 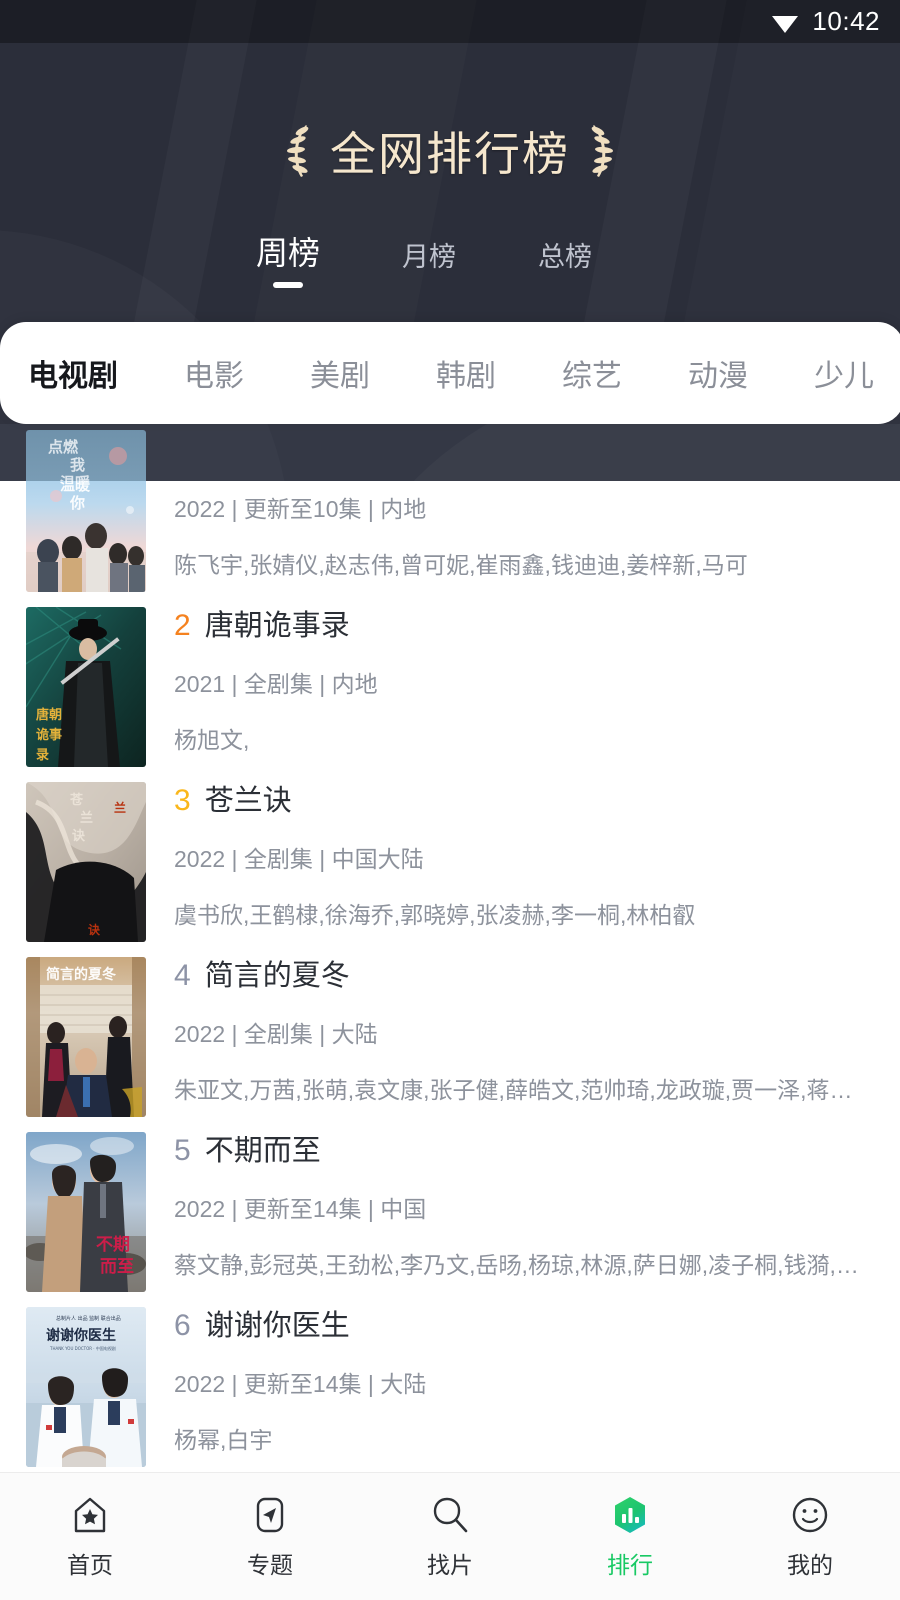 What do you see at coordinates (49, 715) in the screenshot?
I see `svg-text: 唐朝` at bounding box center [49, 715].